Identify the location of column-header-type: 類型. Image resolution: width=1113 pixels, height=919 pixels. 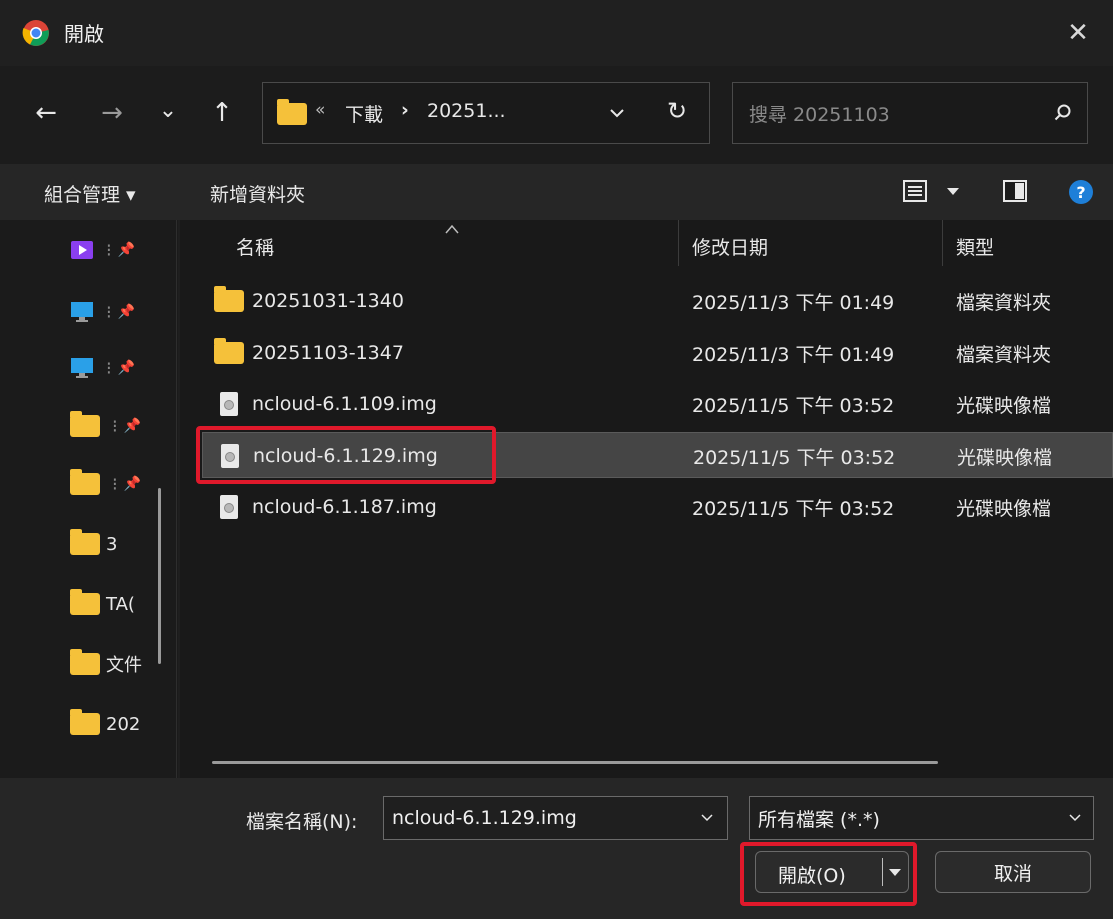
(975, 246).